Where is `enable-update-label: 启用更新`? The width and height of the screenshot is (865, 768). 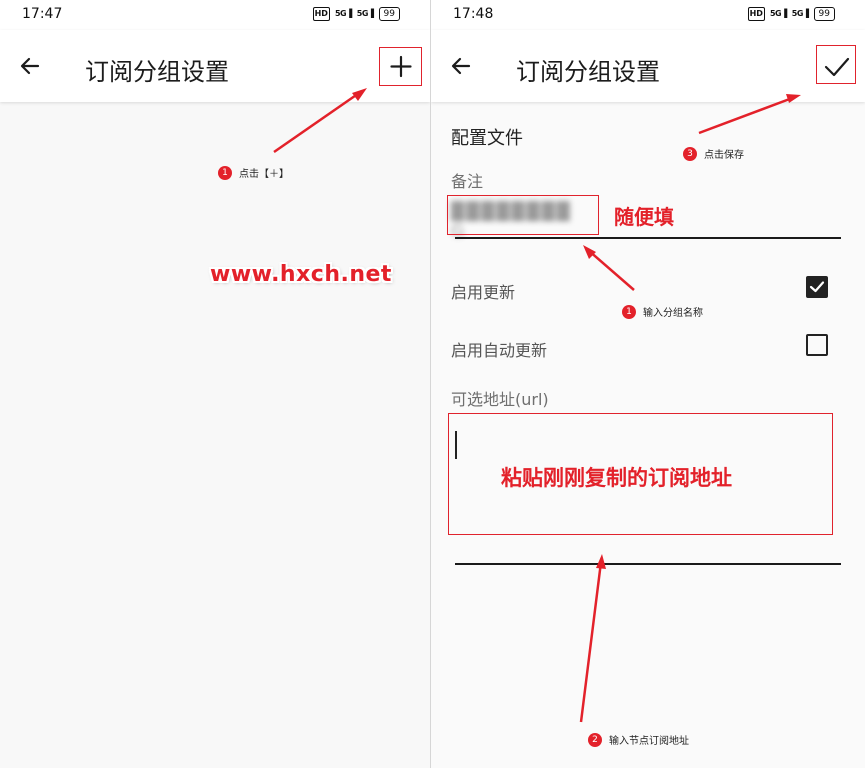 enable-update-label: 启用更新 is located at coordinates (483, 292).